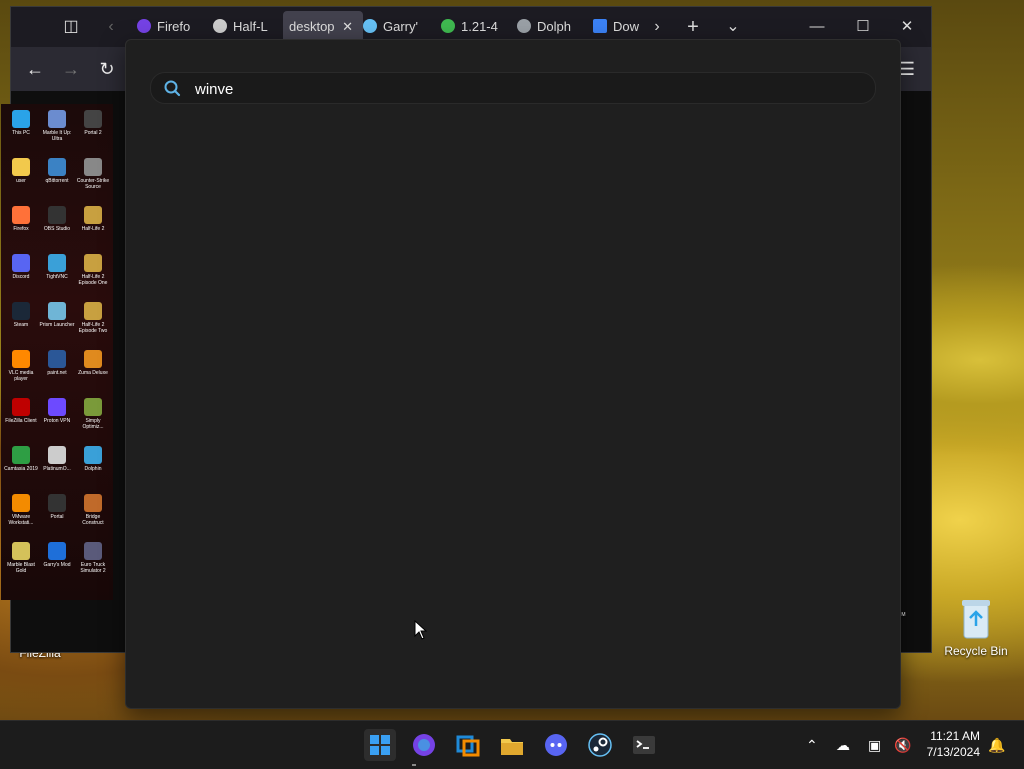 This screenshot has height=769, width=1024. What do you see at coordinates (907, 27) in the screenshot?
I see `close-window-icon: ✕` at bounding box center [907, 27].